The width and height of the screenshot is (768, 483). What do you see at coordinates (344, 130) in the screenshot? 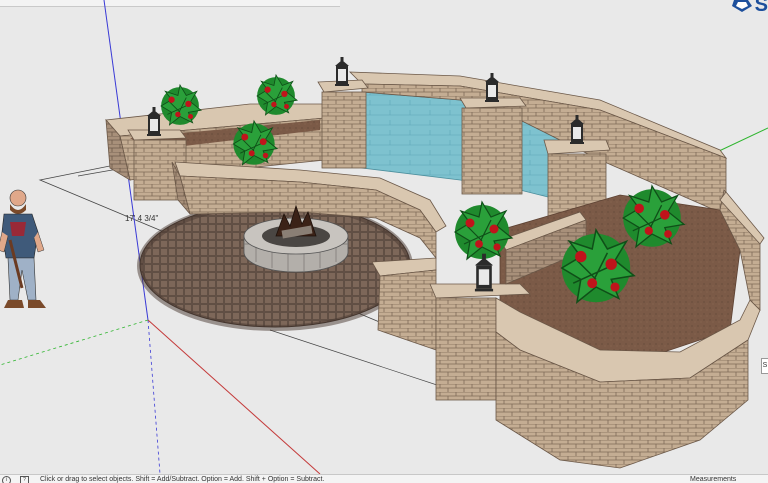
I see `center-left-pillar` at bounding box center [344, 130].